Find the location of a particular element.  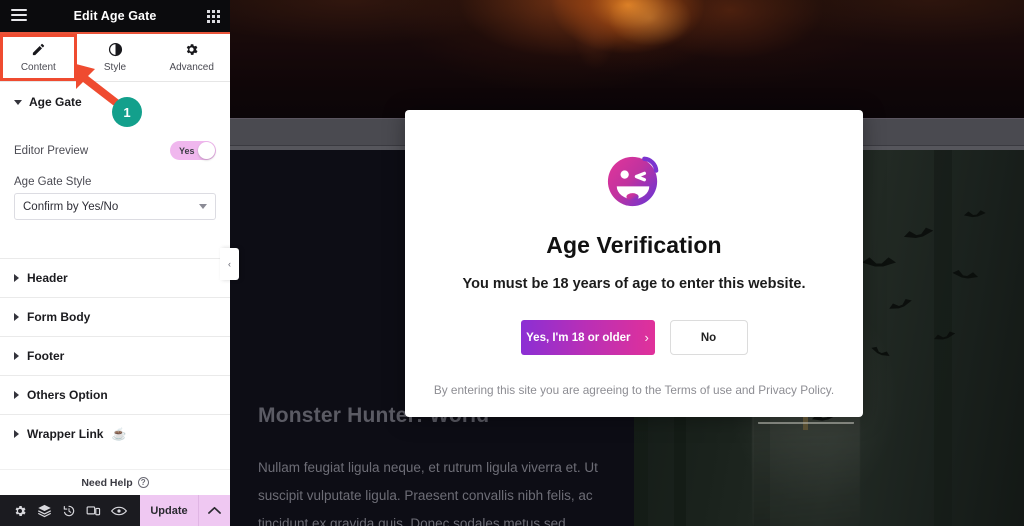

tab-style-label: Style is located at coordinates (115, 67).